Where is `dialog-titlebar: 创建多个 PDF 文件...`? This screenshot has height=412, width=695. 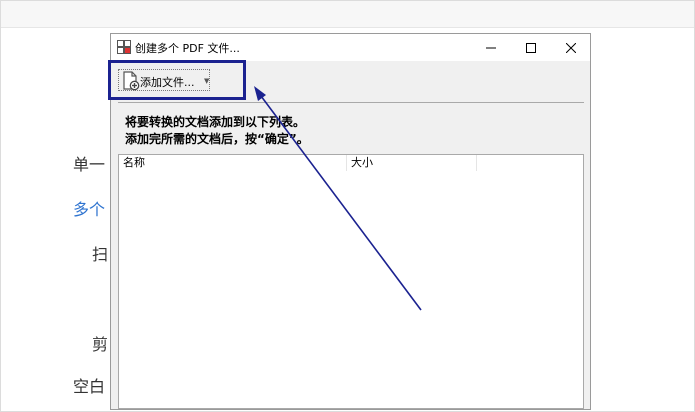
dialog-titlebar: 创建多个 PDF 文件... is located at coordinates (350, 47).